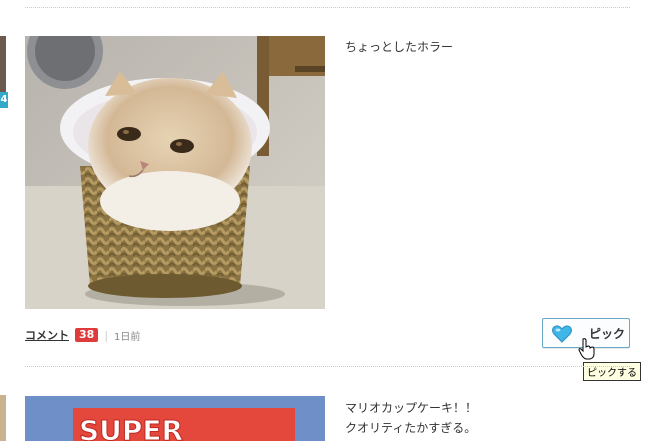 This screenshot has height=441, width=646. I want to click on post-caption: ちょっとしたホラー, so click(399, 47).